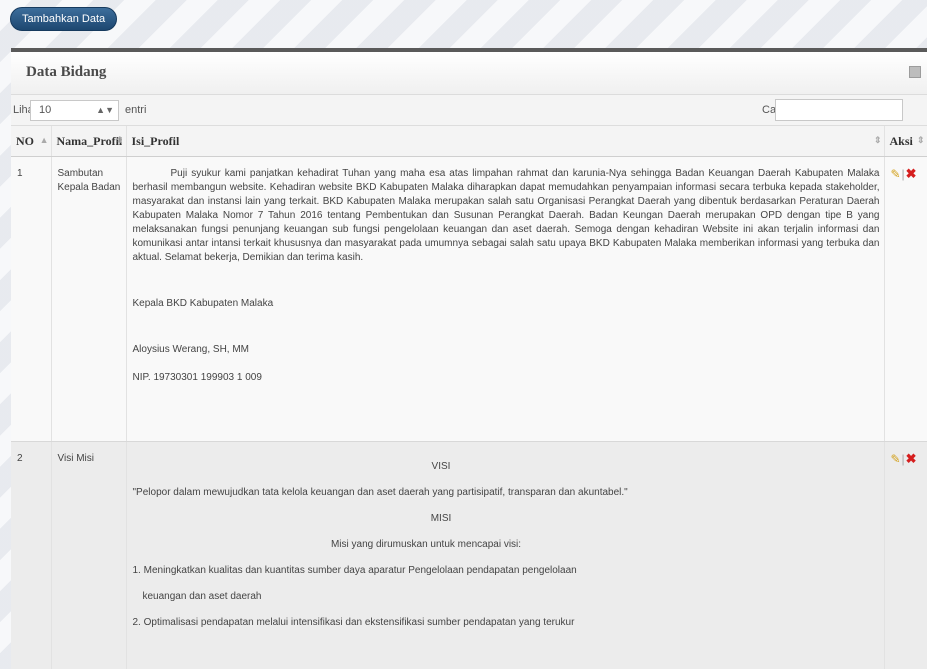  Describe the element at coordinates (901, 140) in the screenshot. I see `header-aksi-label: Aksi` at that location.